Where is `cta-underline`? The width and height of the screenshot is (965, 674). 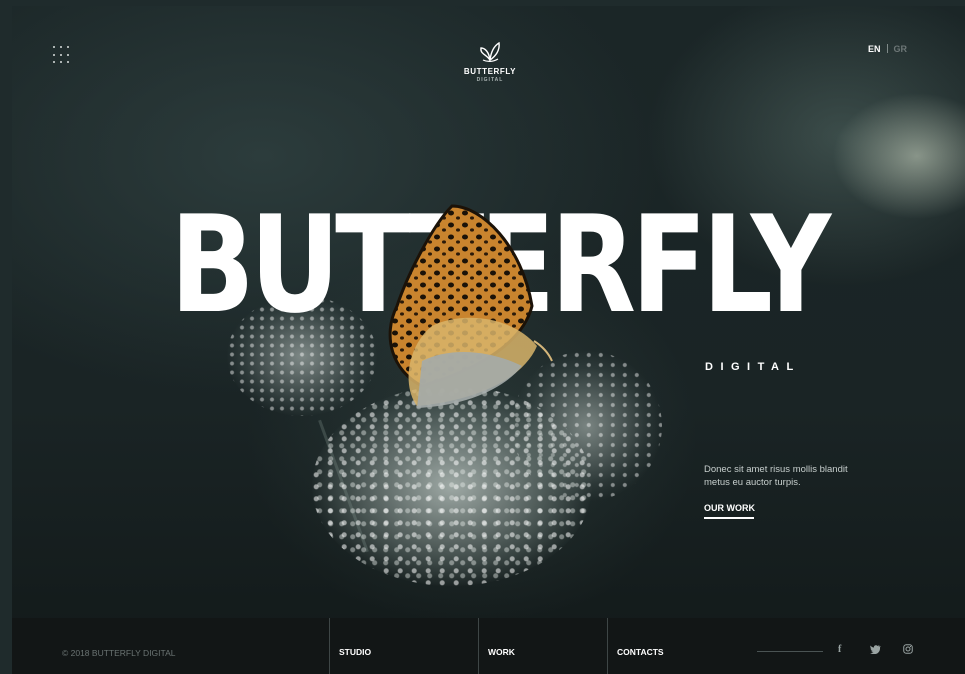
cta-underline is located at coordinates (729, 518).